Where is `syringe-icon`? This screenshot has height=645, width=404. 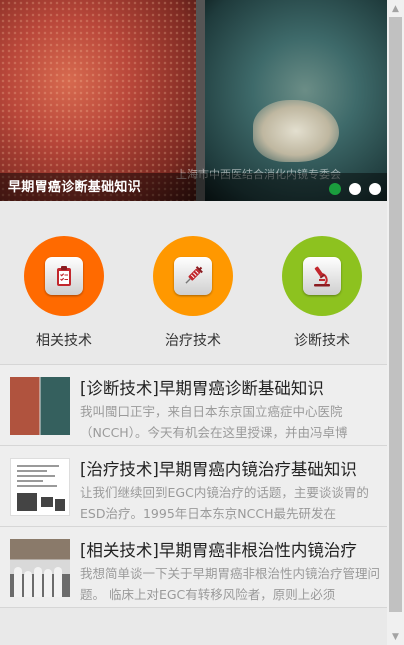 syringe-icon is located at coordinates (193, 276).